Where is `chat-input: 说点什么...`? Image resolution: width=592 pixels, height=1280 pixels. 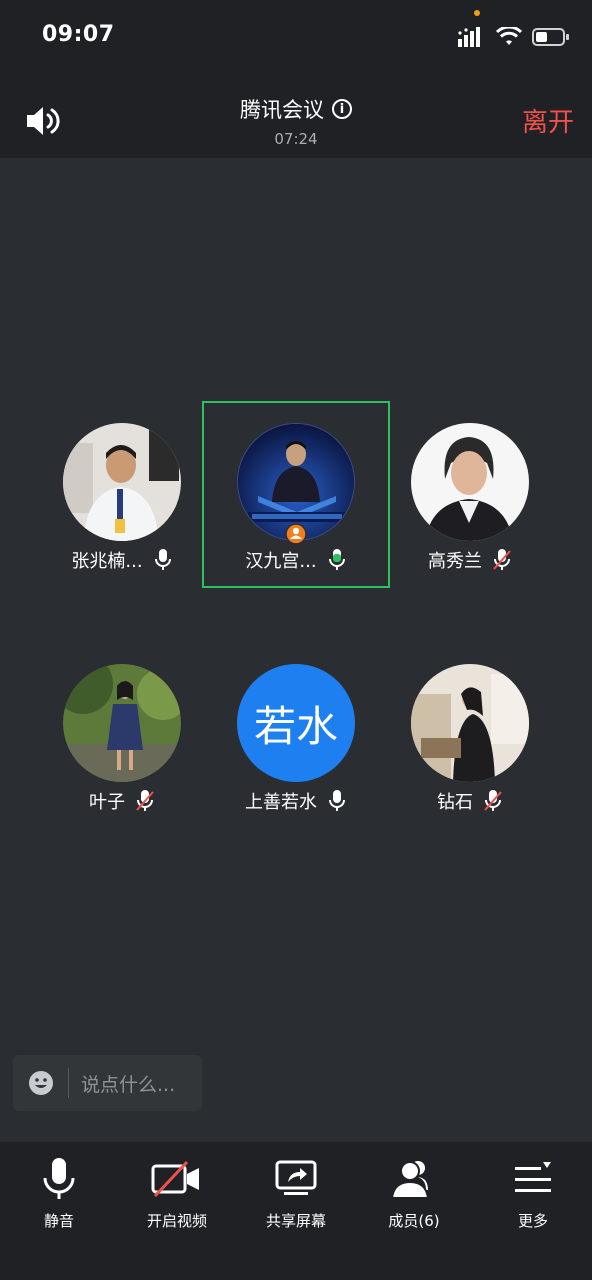 chat-input: 说点什么... is located at coordinates (107, 1083).